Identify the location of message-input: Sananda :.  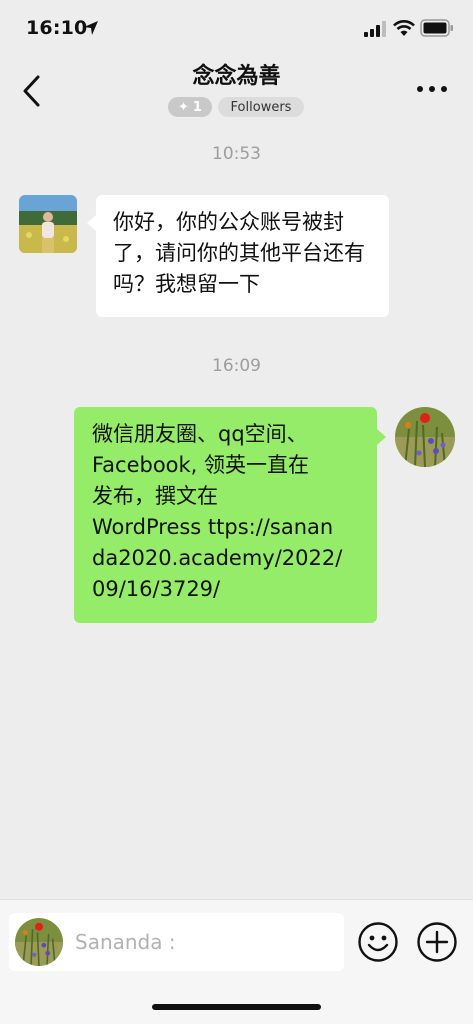
(176, 942).